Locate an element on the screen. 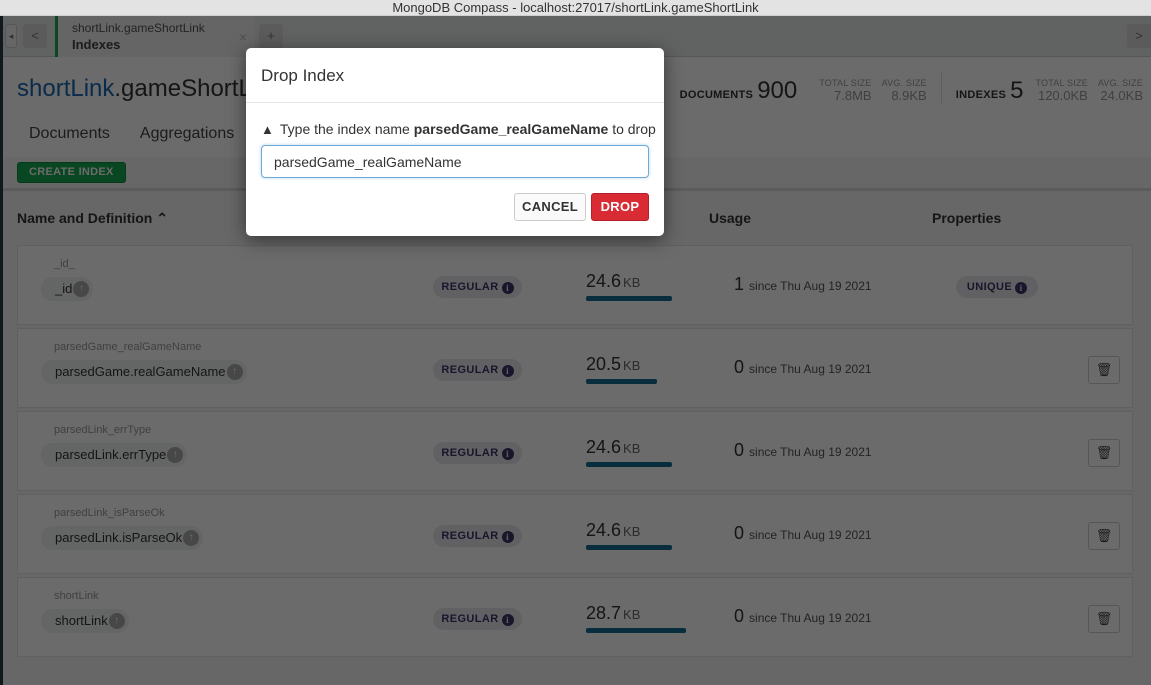 The width and height of the screenshot is (1151, 685). index-name-confirm-input is located at coordinates (455, 161).